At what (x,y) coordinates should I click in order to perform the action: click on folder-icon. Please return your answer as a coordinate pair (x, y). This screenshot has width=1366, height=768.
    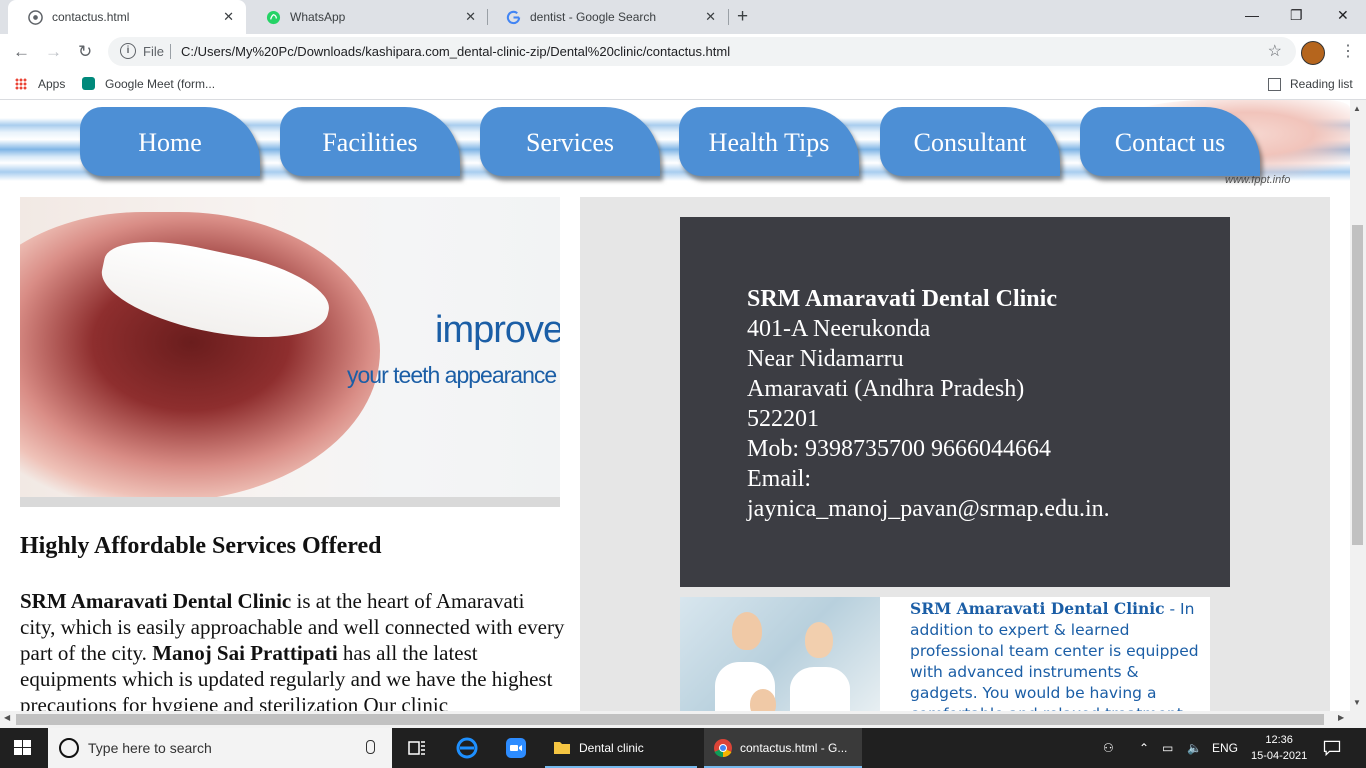
    Looking at the image, I should click on (562, 748).